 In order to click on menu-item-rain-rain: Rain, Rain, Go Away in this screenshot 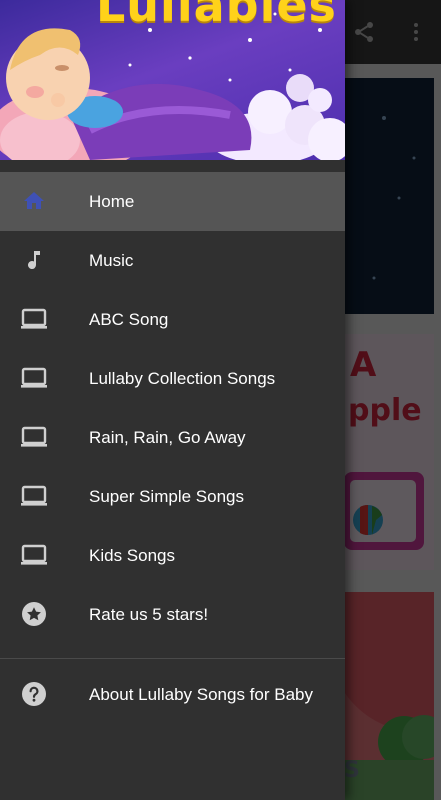, I will do `click(172, 437)`.